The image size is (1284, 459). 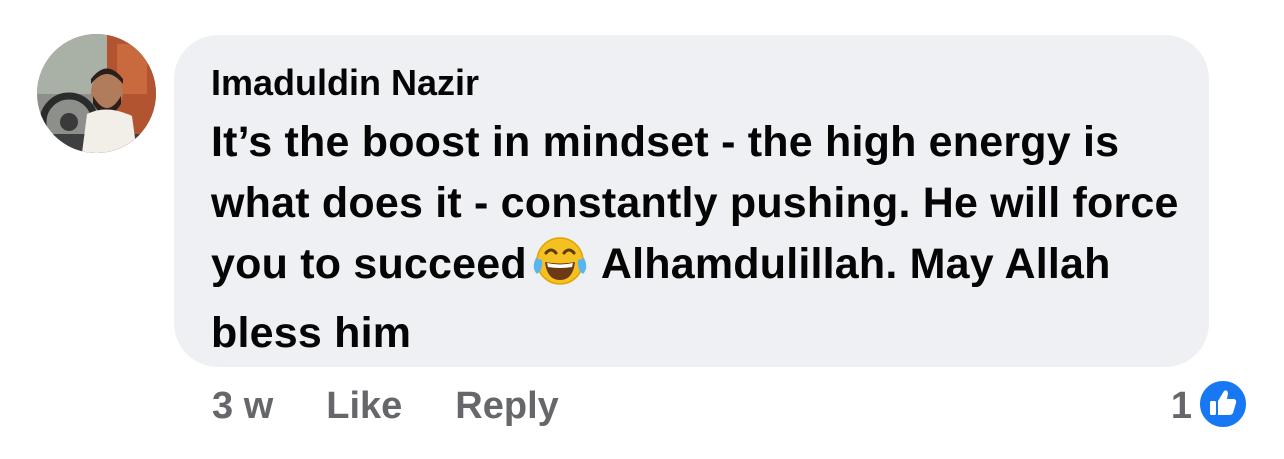 What do you see at coordinates (1223, 406) in the screenshot?
I see `like-reaction-icon` at bounding box center [1223, 406].